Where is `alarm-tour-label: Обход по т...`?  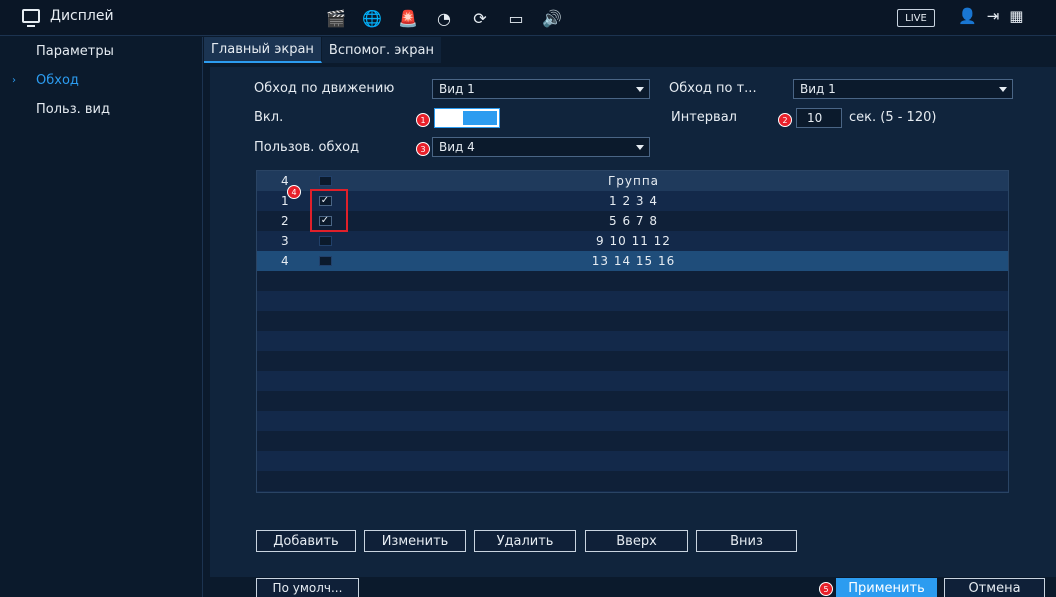
alarm-tour-label: Обход по т... is located at coordinates (713, 88).